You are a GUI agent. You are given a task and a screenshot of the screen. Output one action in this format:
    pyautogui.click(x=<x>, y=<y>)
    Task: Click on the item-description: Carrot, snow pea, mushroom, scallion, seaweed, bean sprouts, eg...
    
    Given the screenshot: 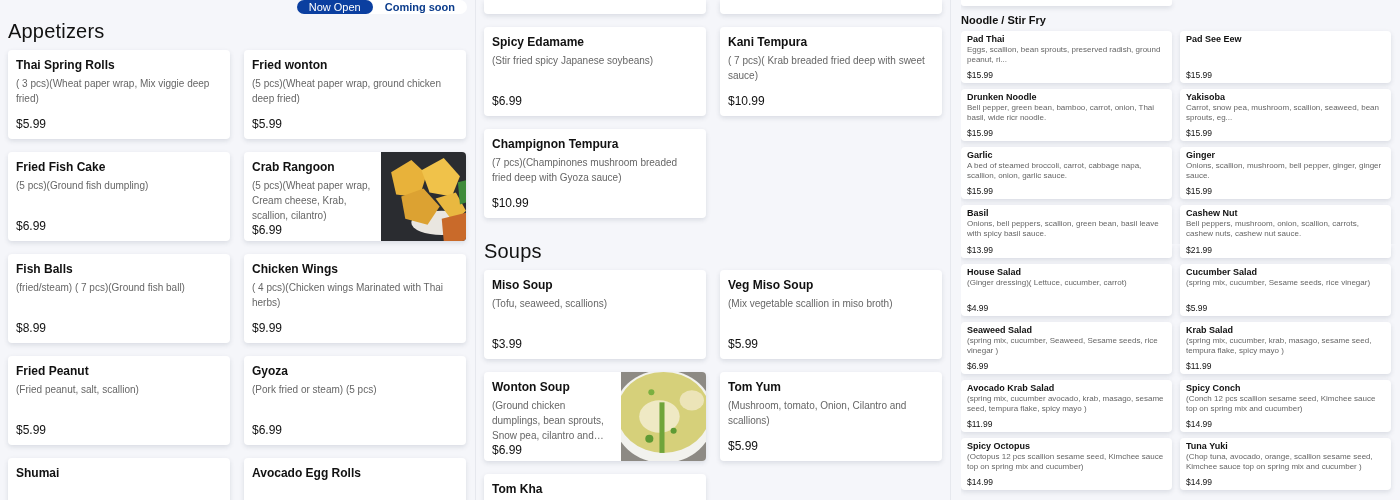 What is the action you would take?
    pyautogui.click(x=1283, y=113)
    